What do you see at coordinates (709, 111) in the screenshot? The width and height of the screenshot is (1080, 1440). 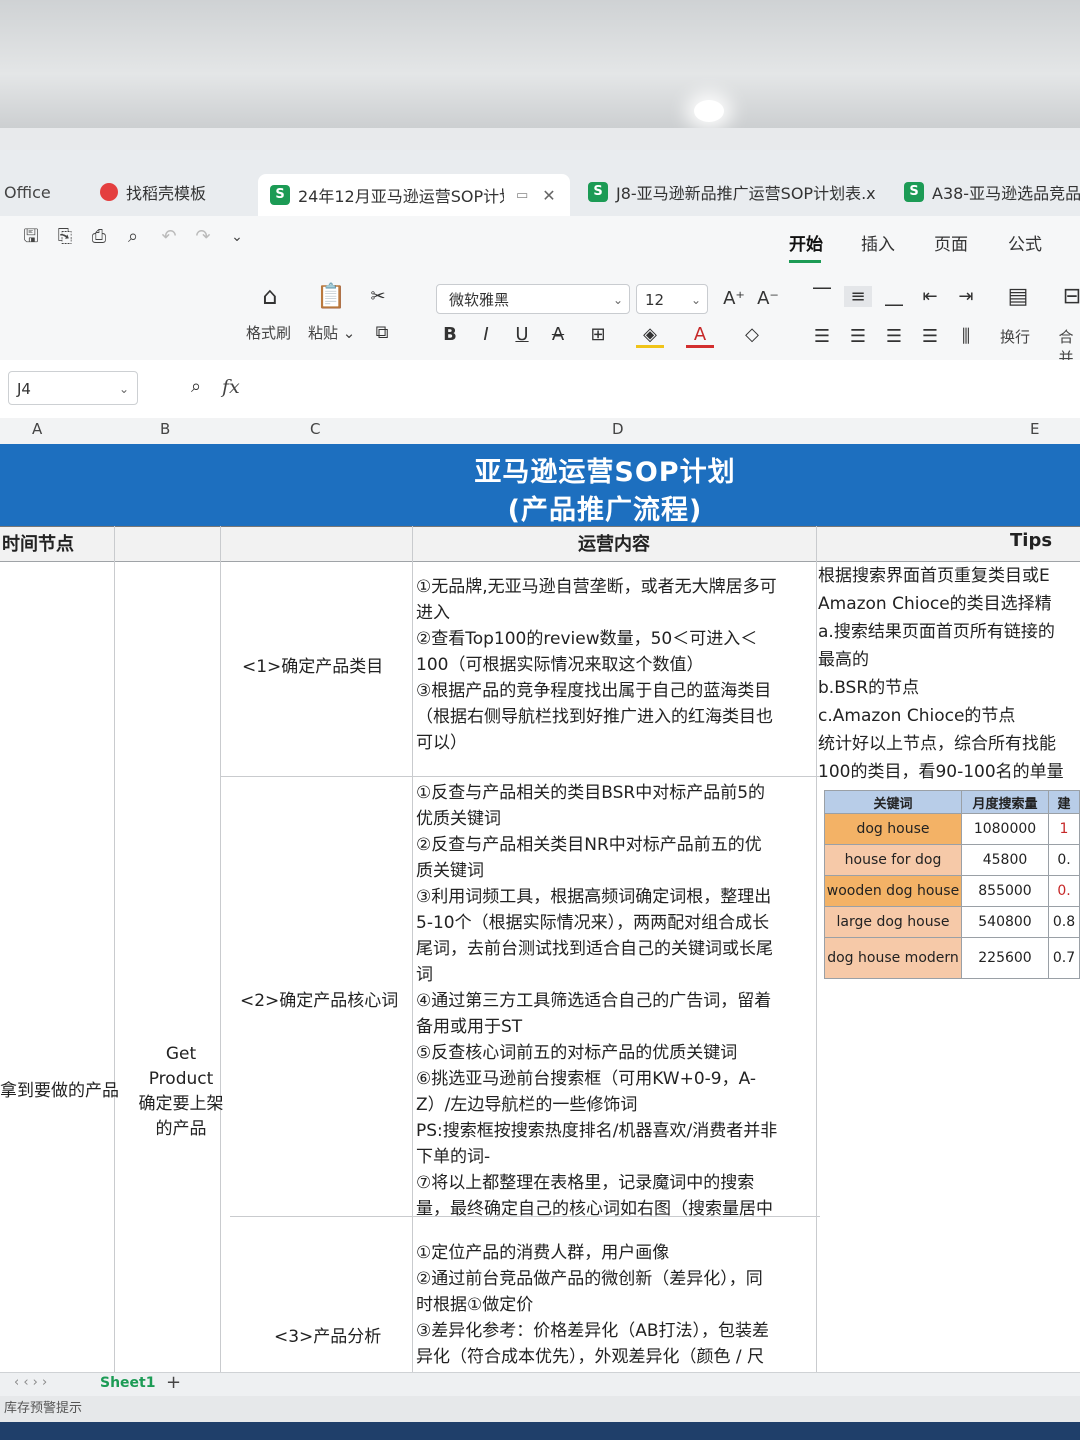 I see `ceiling-light` at bounding box center [709, 111].